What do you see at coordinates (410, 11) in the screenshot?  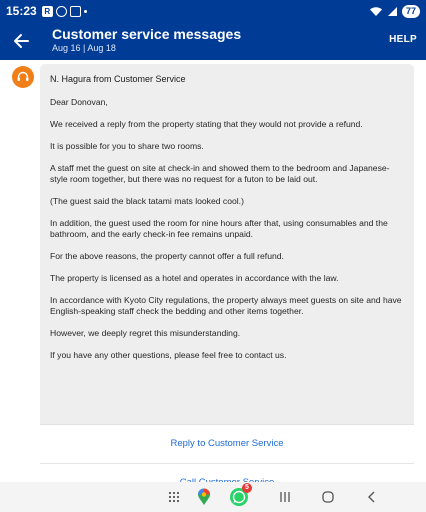 I see `battery-indicator: 77` at bounding box center [410, 11].